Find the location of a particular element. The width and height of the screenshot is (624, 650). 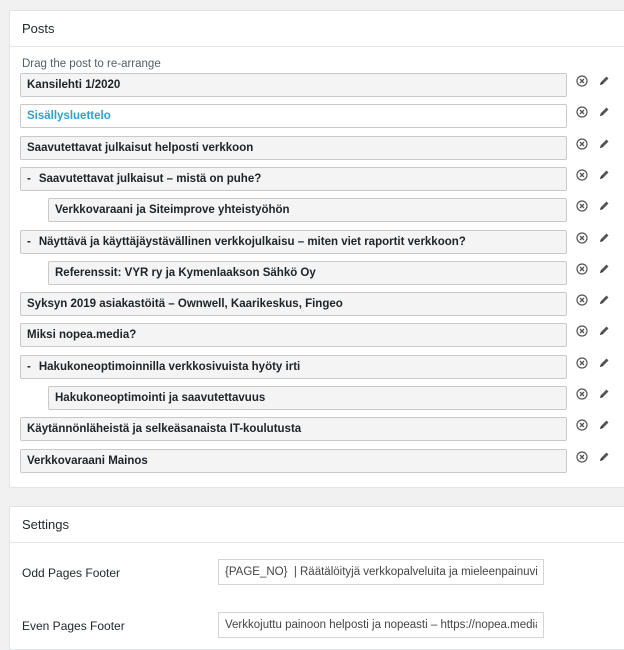

settings-title: Settings is located at coordinates (45, 524).